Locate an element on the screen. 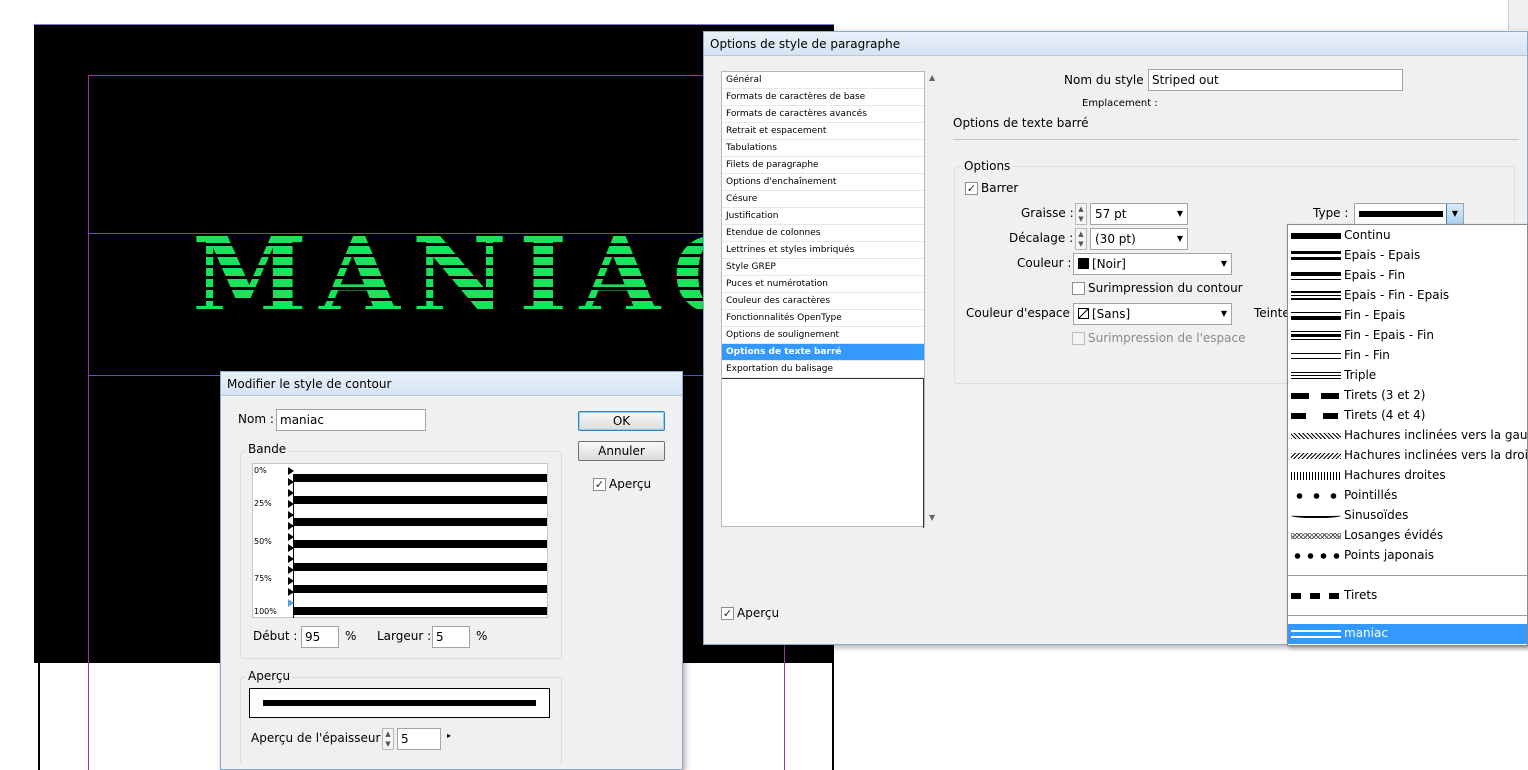  chevron-down-icon: ▼ is located at coordinates (1454, 214).